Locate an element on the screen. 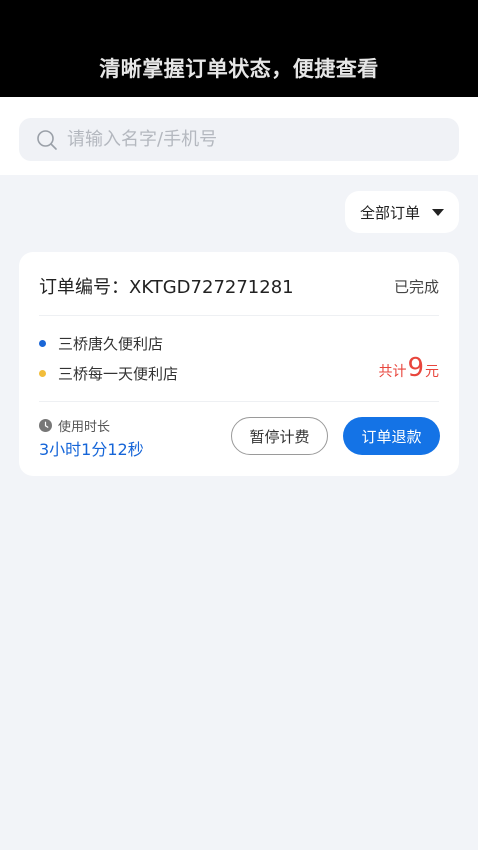 The height and width of the screenshot is (850, 478). search-area is located at coordinates (239, 136).